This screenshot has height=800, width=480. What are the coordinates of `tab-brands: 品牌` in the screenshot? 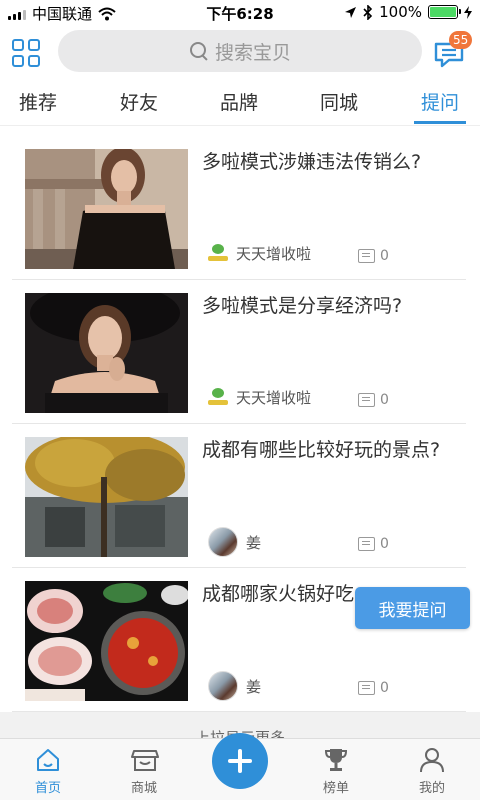 It's located at (239, 101).